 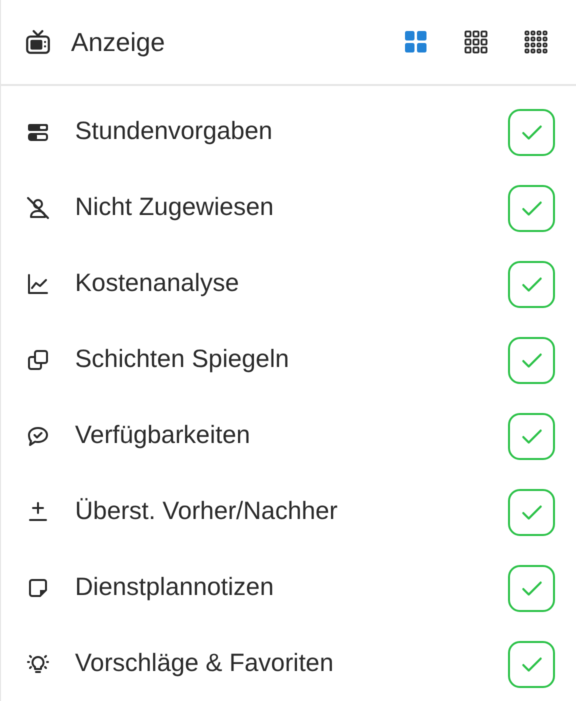 What do you see at coordinates (207, 512) in the screenshot?
I see `option-label: Überst. Vorher/Nachher` at bounding box center [207, 512].